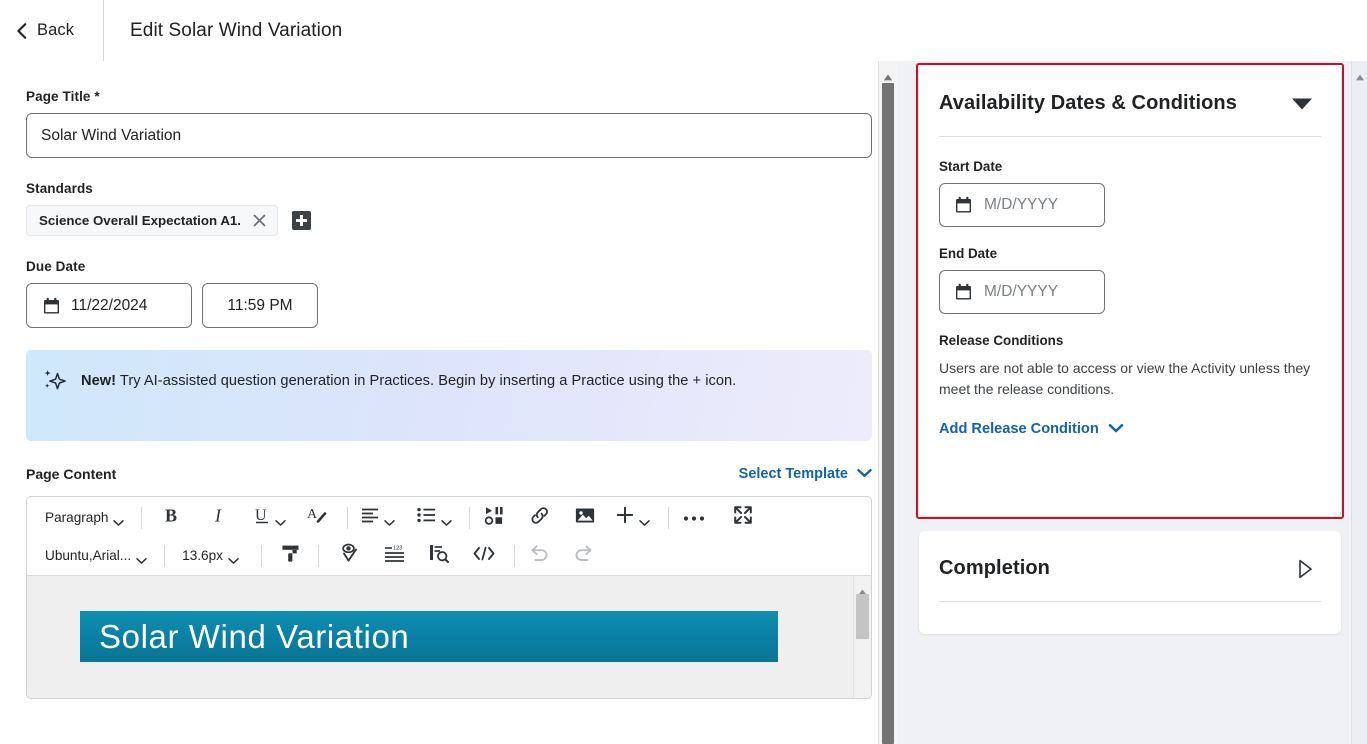  I want to click on word-count-button: 123, so click(394, 555).